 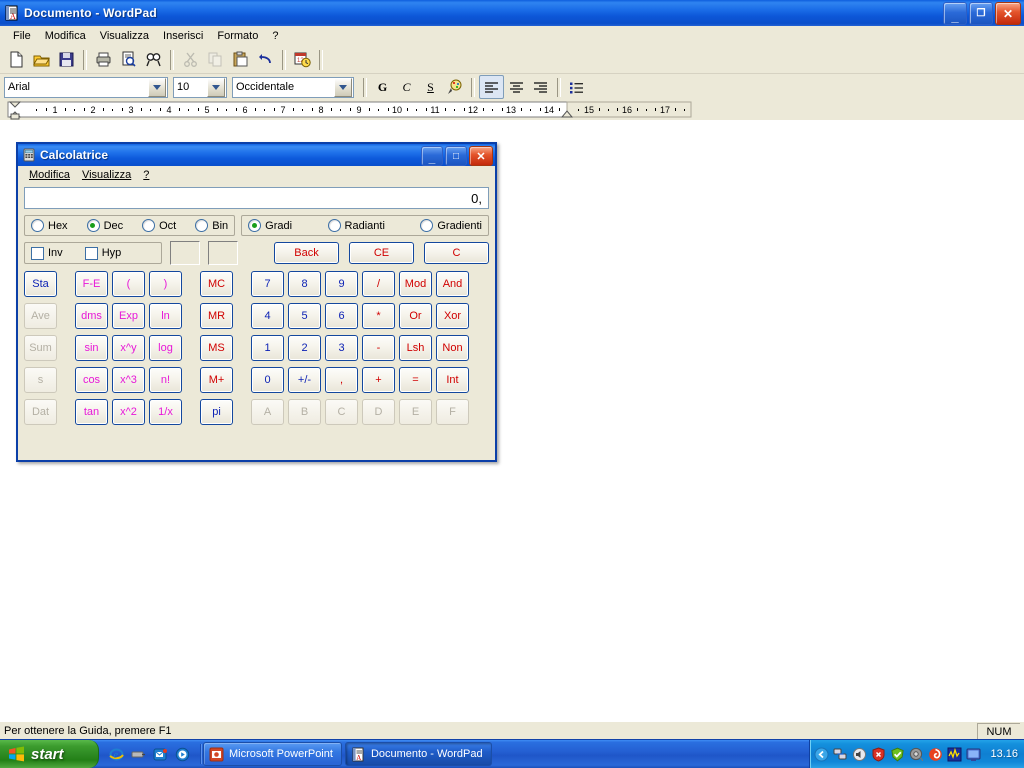 What do you see at coordinates (935, 754) in the screenshot?
I see `antivirus-icon` at bounding box center [935, 754].